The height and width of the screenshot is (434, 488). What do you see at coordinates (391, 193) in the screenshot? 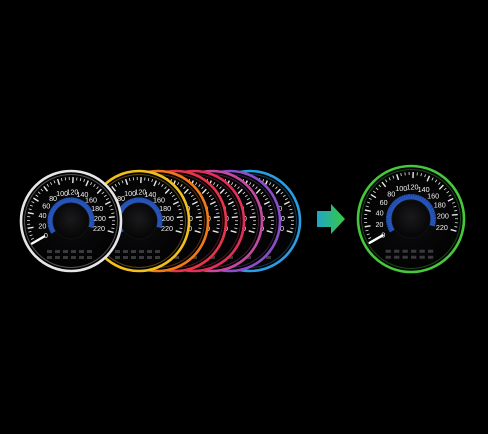
I see `tick-label: 80` at bounding box center [391, 193].